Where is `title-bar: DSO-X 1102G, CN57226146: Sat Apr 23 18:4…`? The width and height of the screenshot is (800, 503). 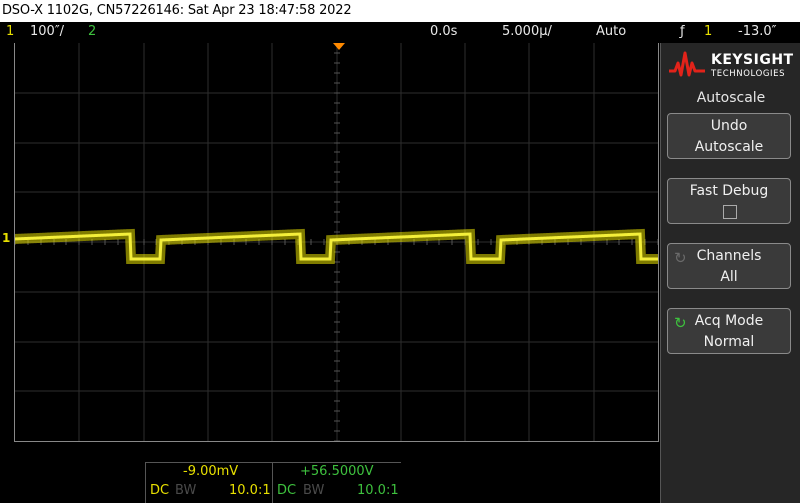
title-bar: DSO-X 1102G, CN57226146: Sat Apr 23 18:4… is located at coordinates (400, 11).